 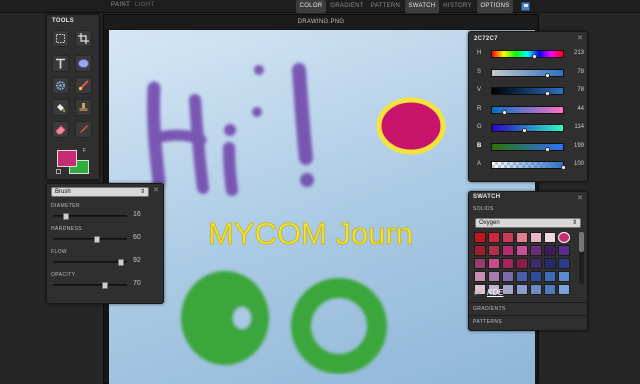 I want to click on mode-paint: PAINT, so click(x=120, y=5).